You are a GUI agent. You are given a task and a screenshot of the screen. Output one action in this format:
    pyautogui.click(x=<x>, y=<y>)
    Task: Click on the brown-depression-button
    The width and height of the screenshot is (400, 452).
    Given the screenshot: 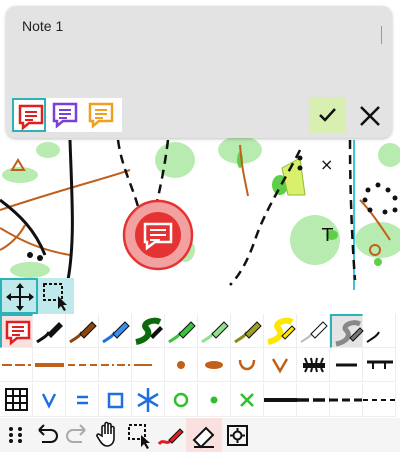 What is the action you would take?
    pyautogui.click(x=247, y=365)
    